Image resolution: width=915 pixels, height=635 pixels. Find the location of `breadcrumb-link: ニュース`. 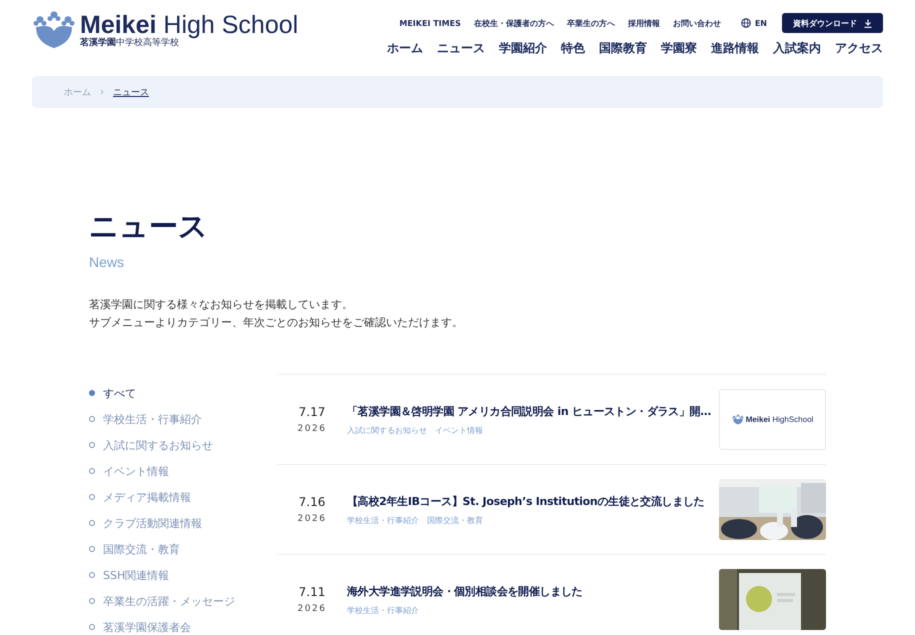

breadcrumb-link: ニュース is located at coordinates (131, 92).